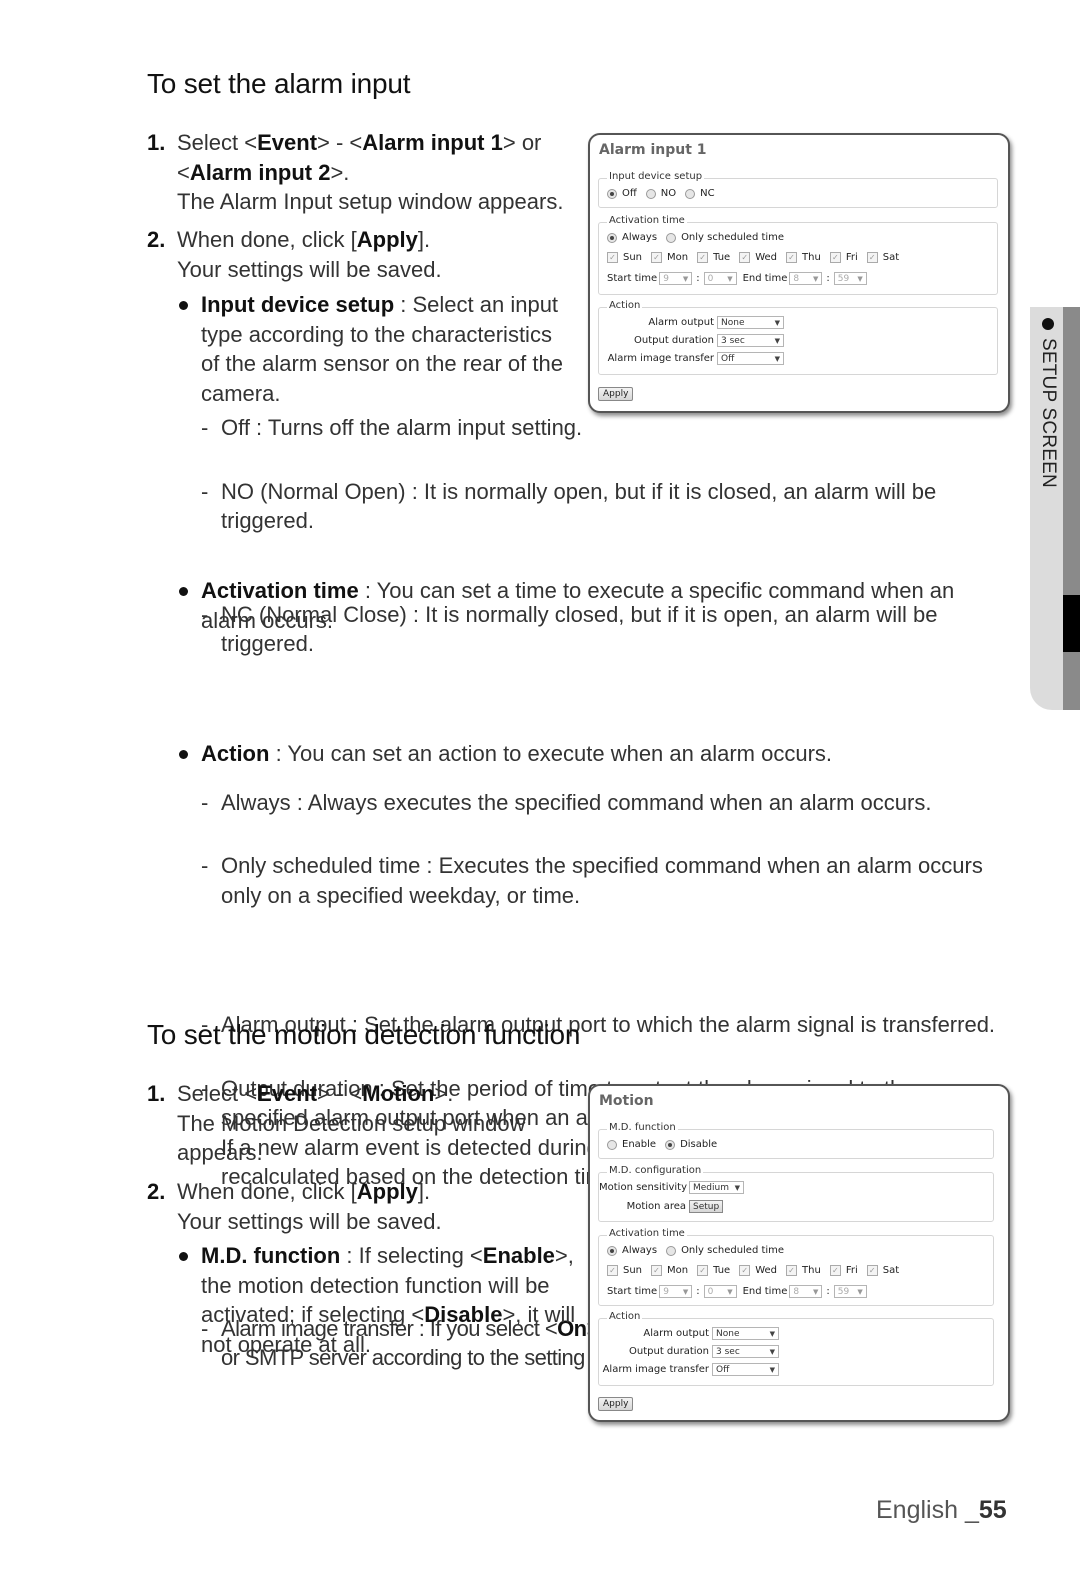  What do you see at coordinates (796, 1140) in the screenshot?
I see `md-function-group: M.D. function Enable Disable` at bounding box center [796, 1140].